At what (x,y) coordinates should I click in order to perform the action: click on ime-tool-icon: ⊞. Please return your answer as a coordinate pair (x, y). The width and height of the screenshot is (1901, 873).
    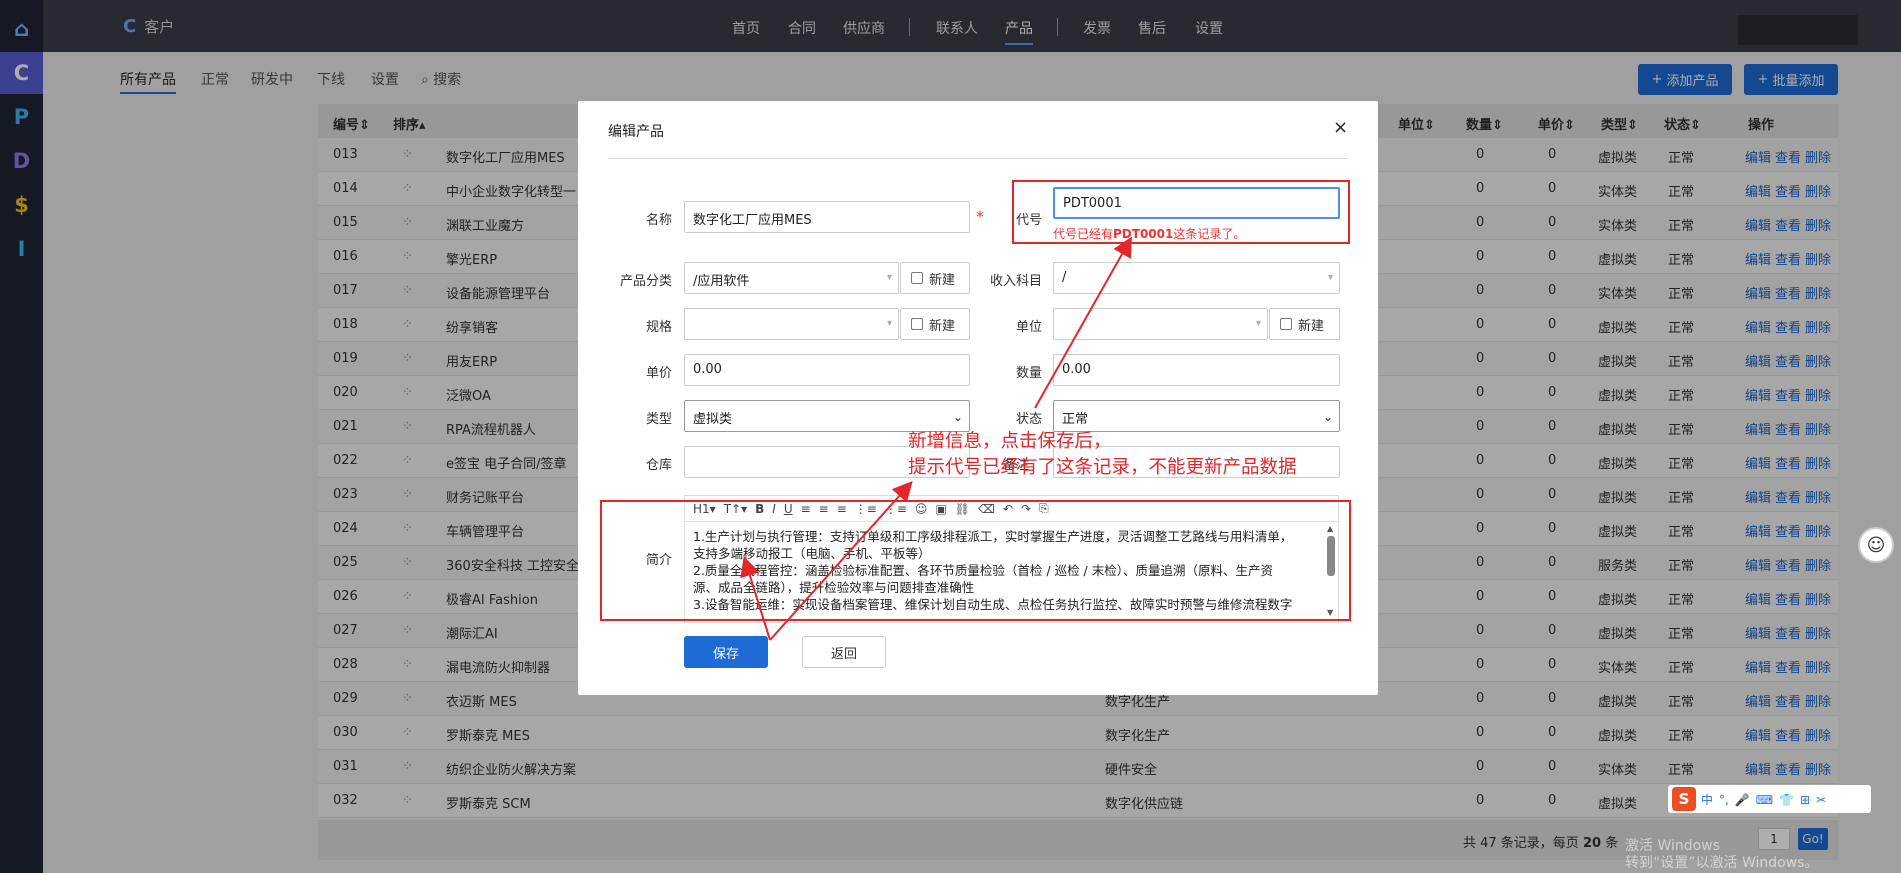
    Looking at the image, I should click on (1805, 800).